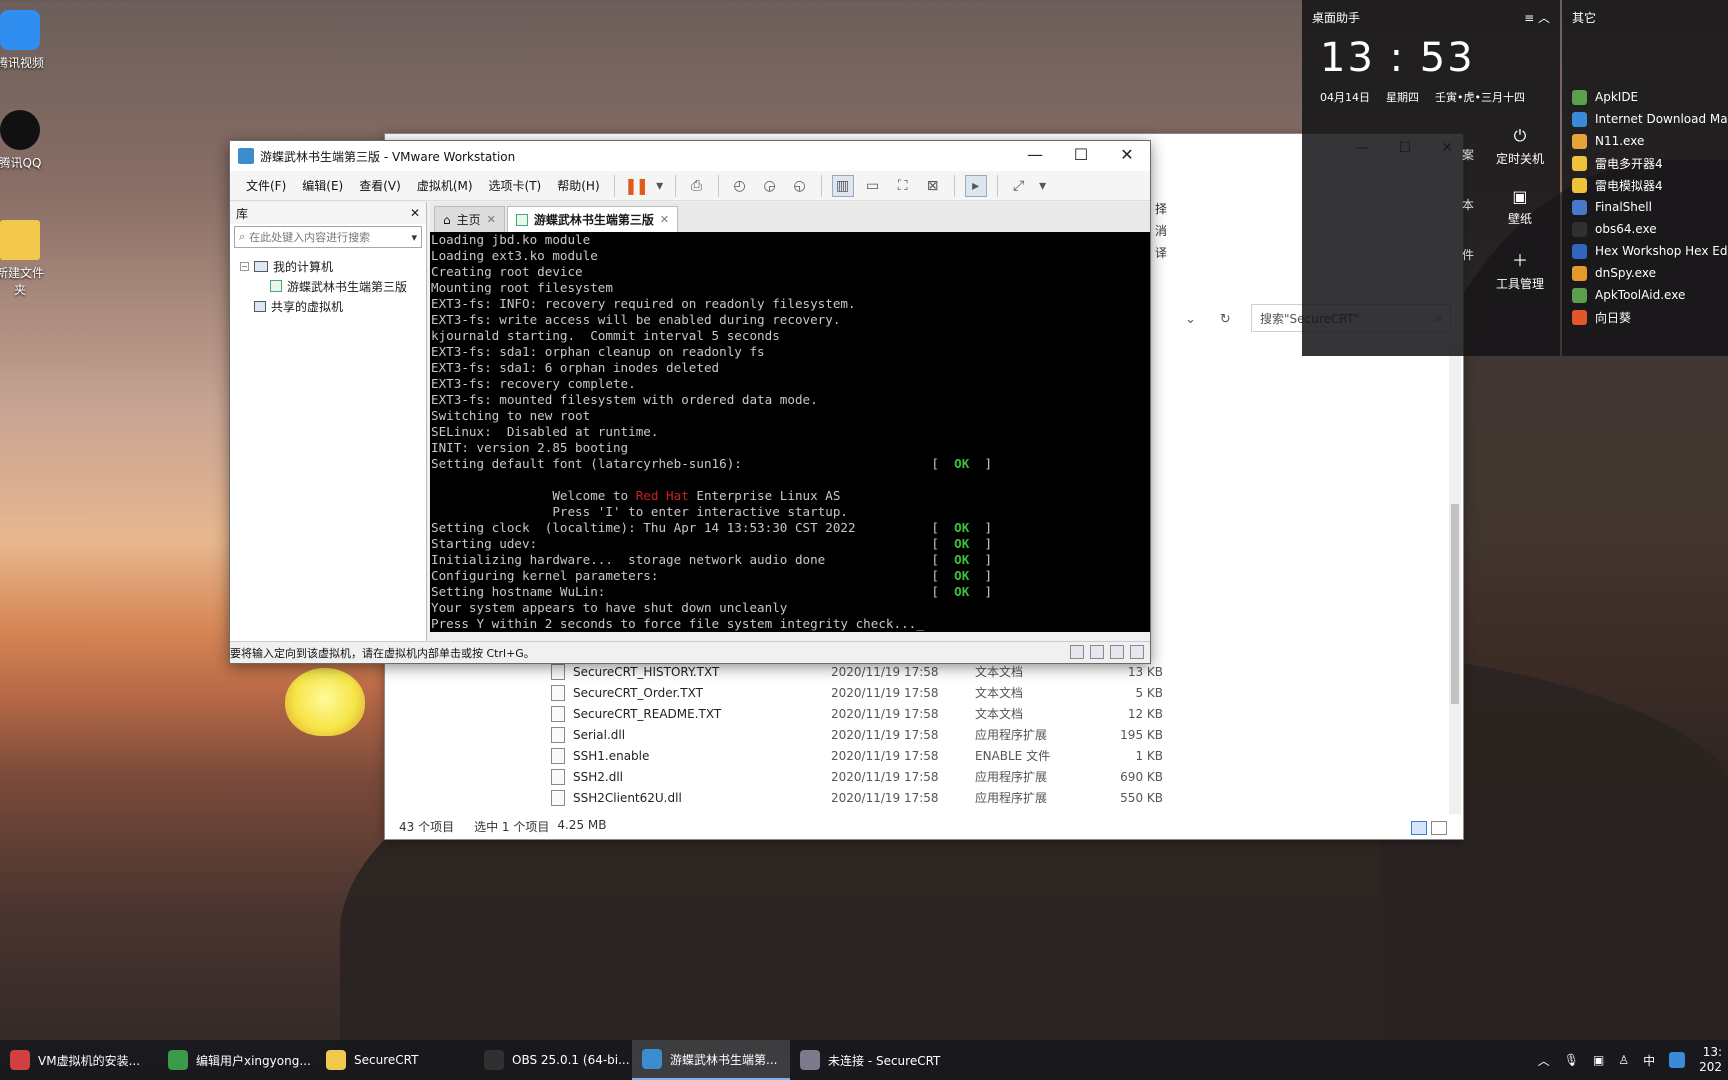 The width and height of the screenshot is (1728, 1080). I want to click on menu-help: 帮助(H), so click(578, 185).